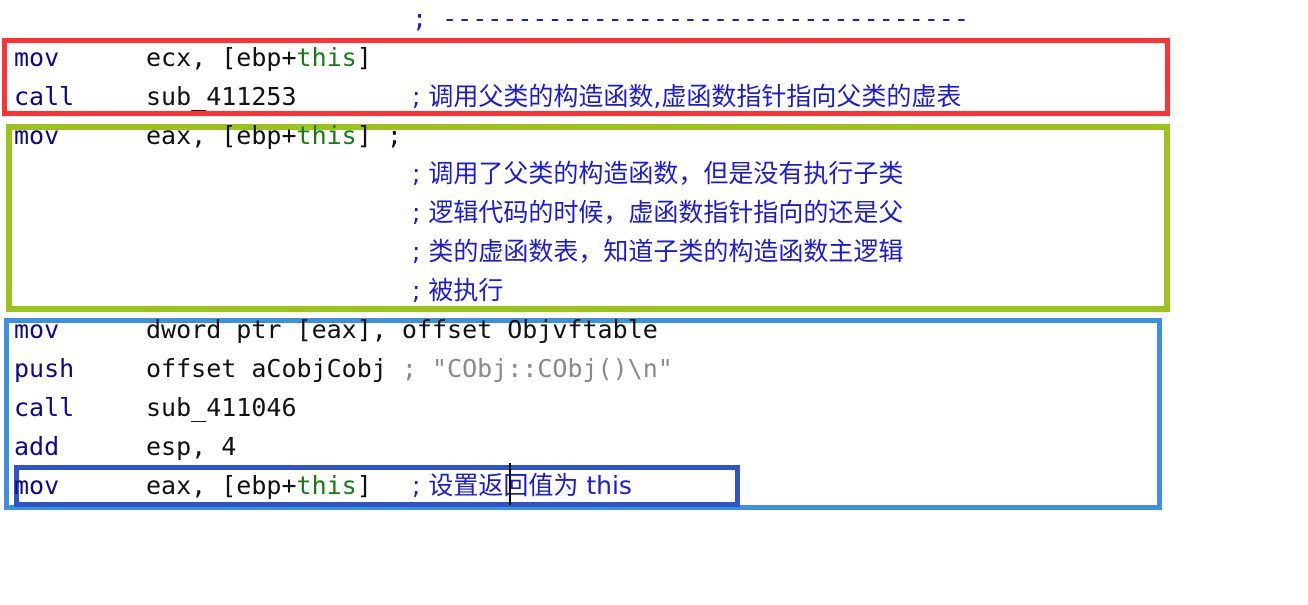 The width and height of the screenshot is (1308, 605). I want to click on operand: dword ptr [eax], offset Objvftable, so click(402, 329).